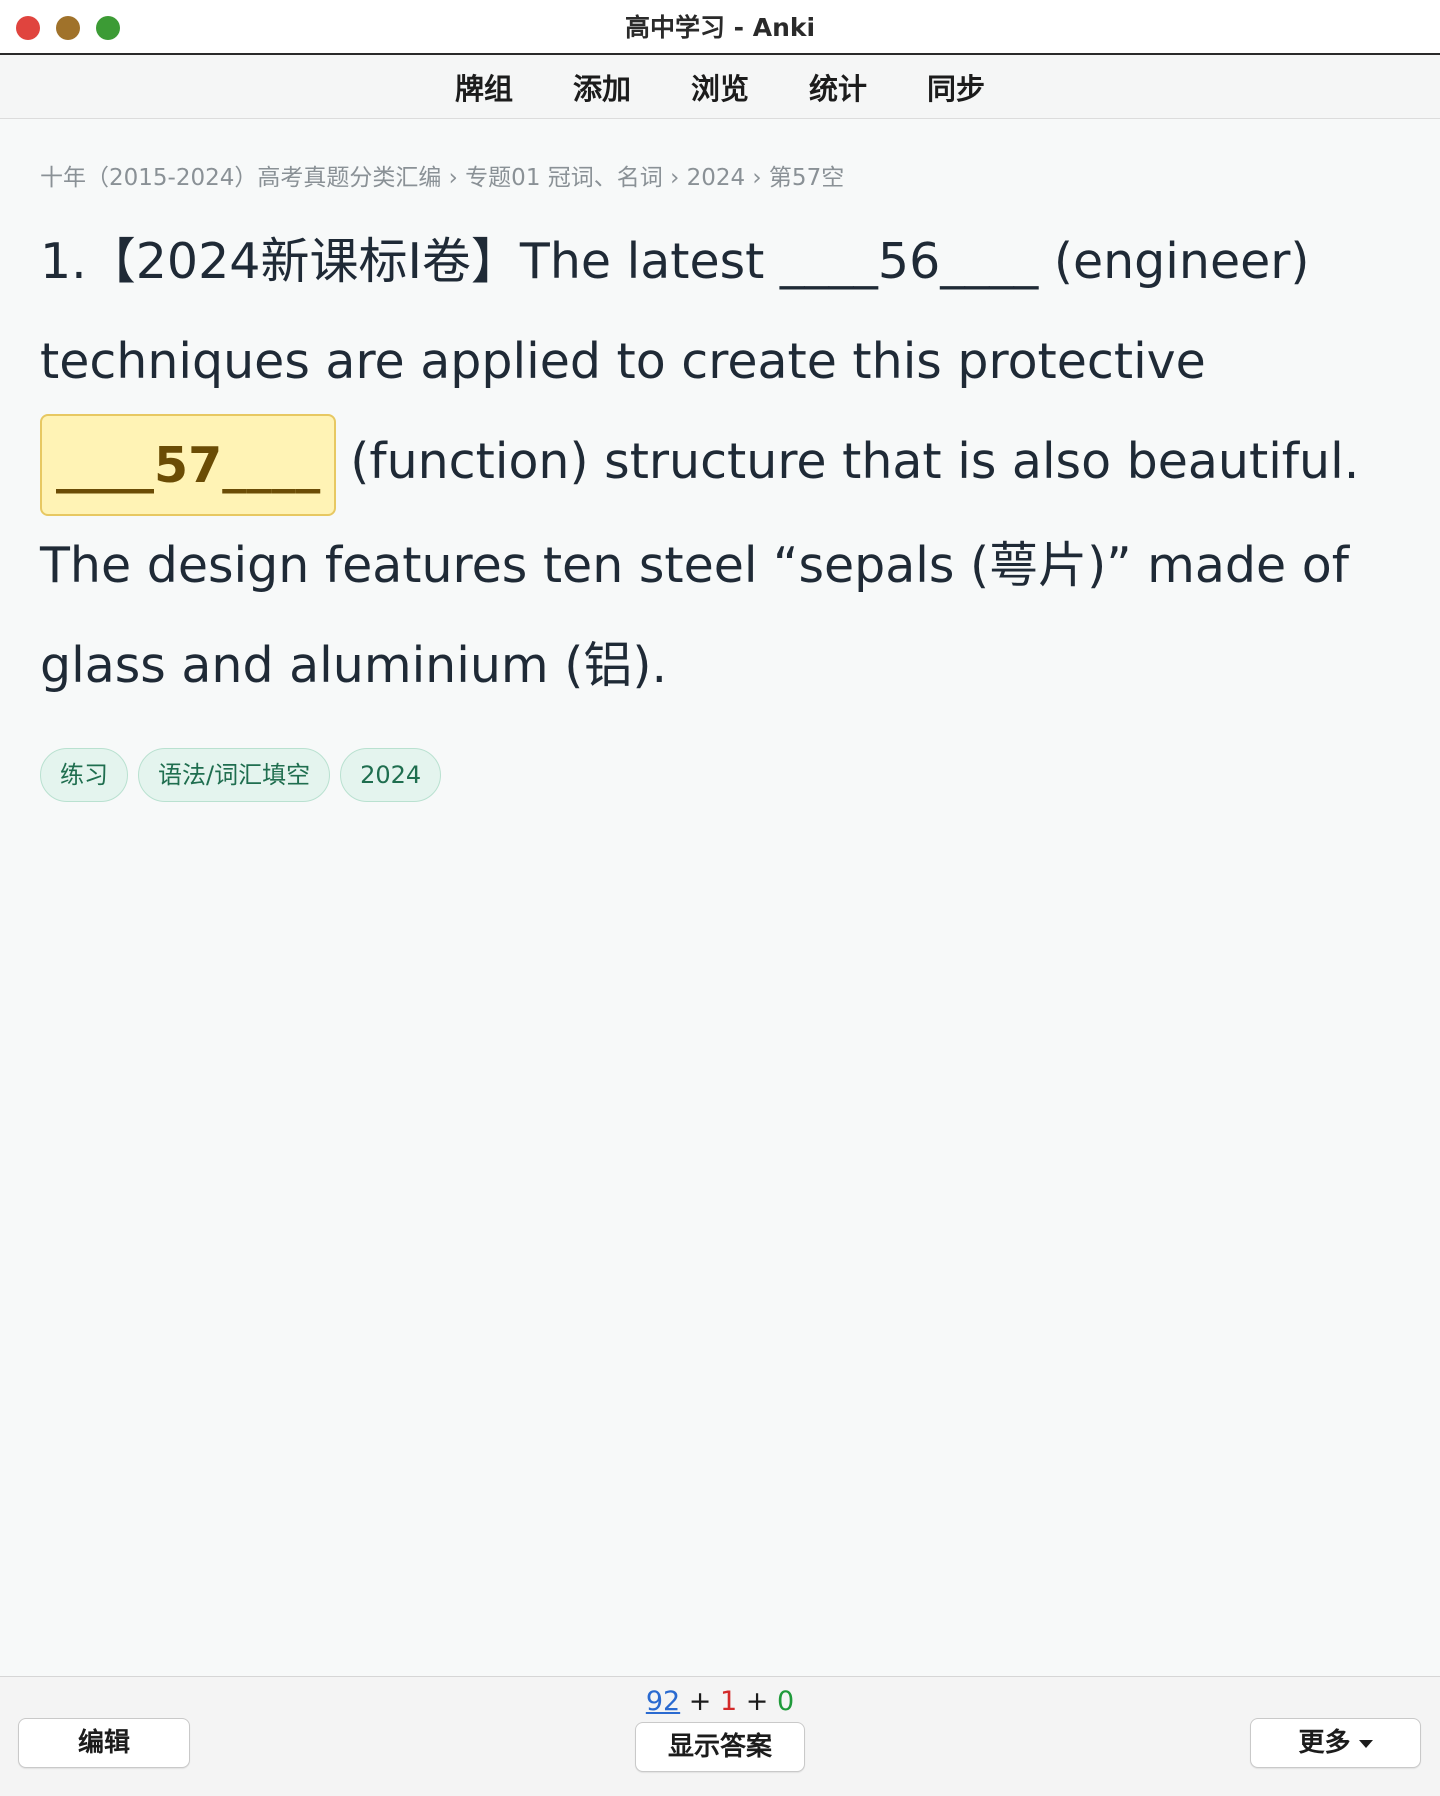 This screenshot has width=1440, height=1796. I want to click on edit-button: 编辑, so click(104, 1743).